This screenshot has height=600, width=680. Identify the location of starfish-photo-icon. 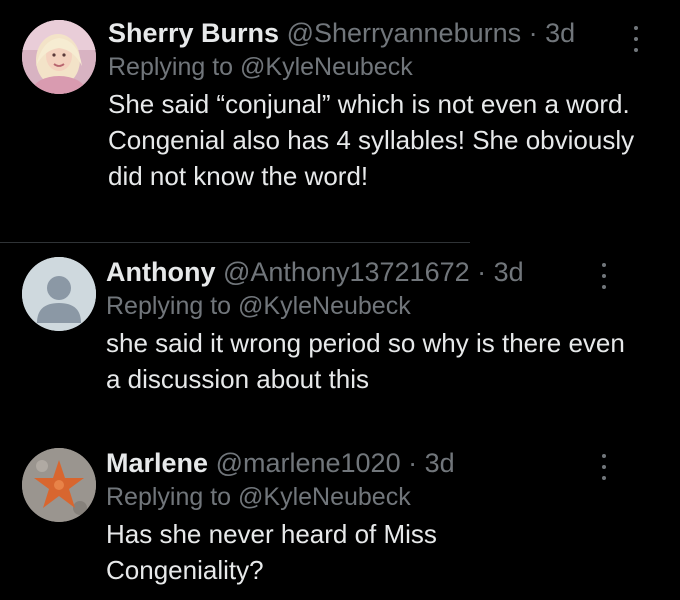
(59, 485).